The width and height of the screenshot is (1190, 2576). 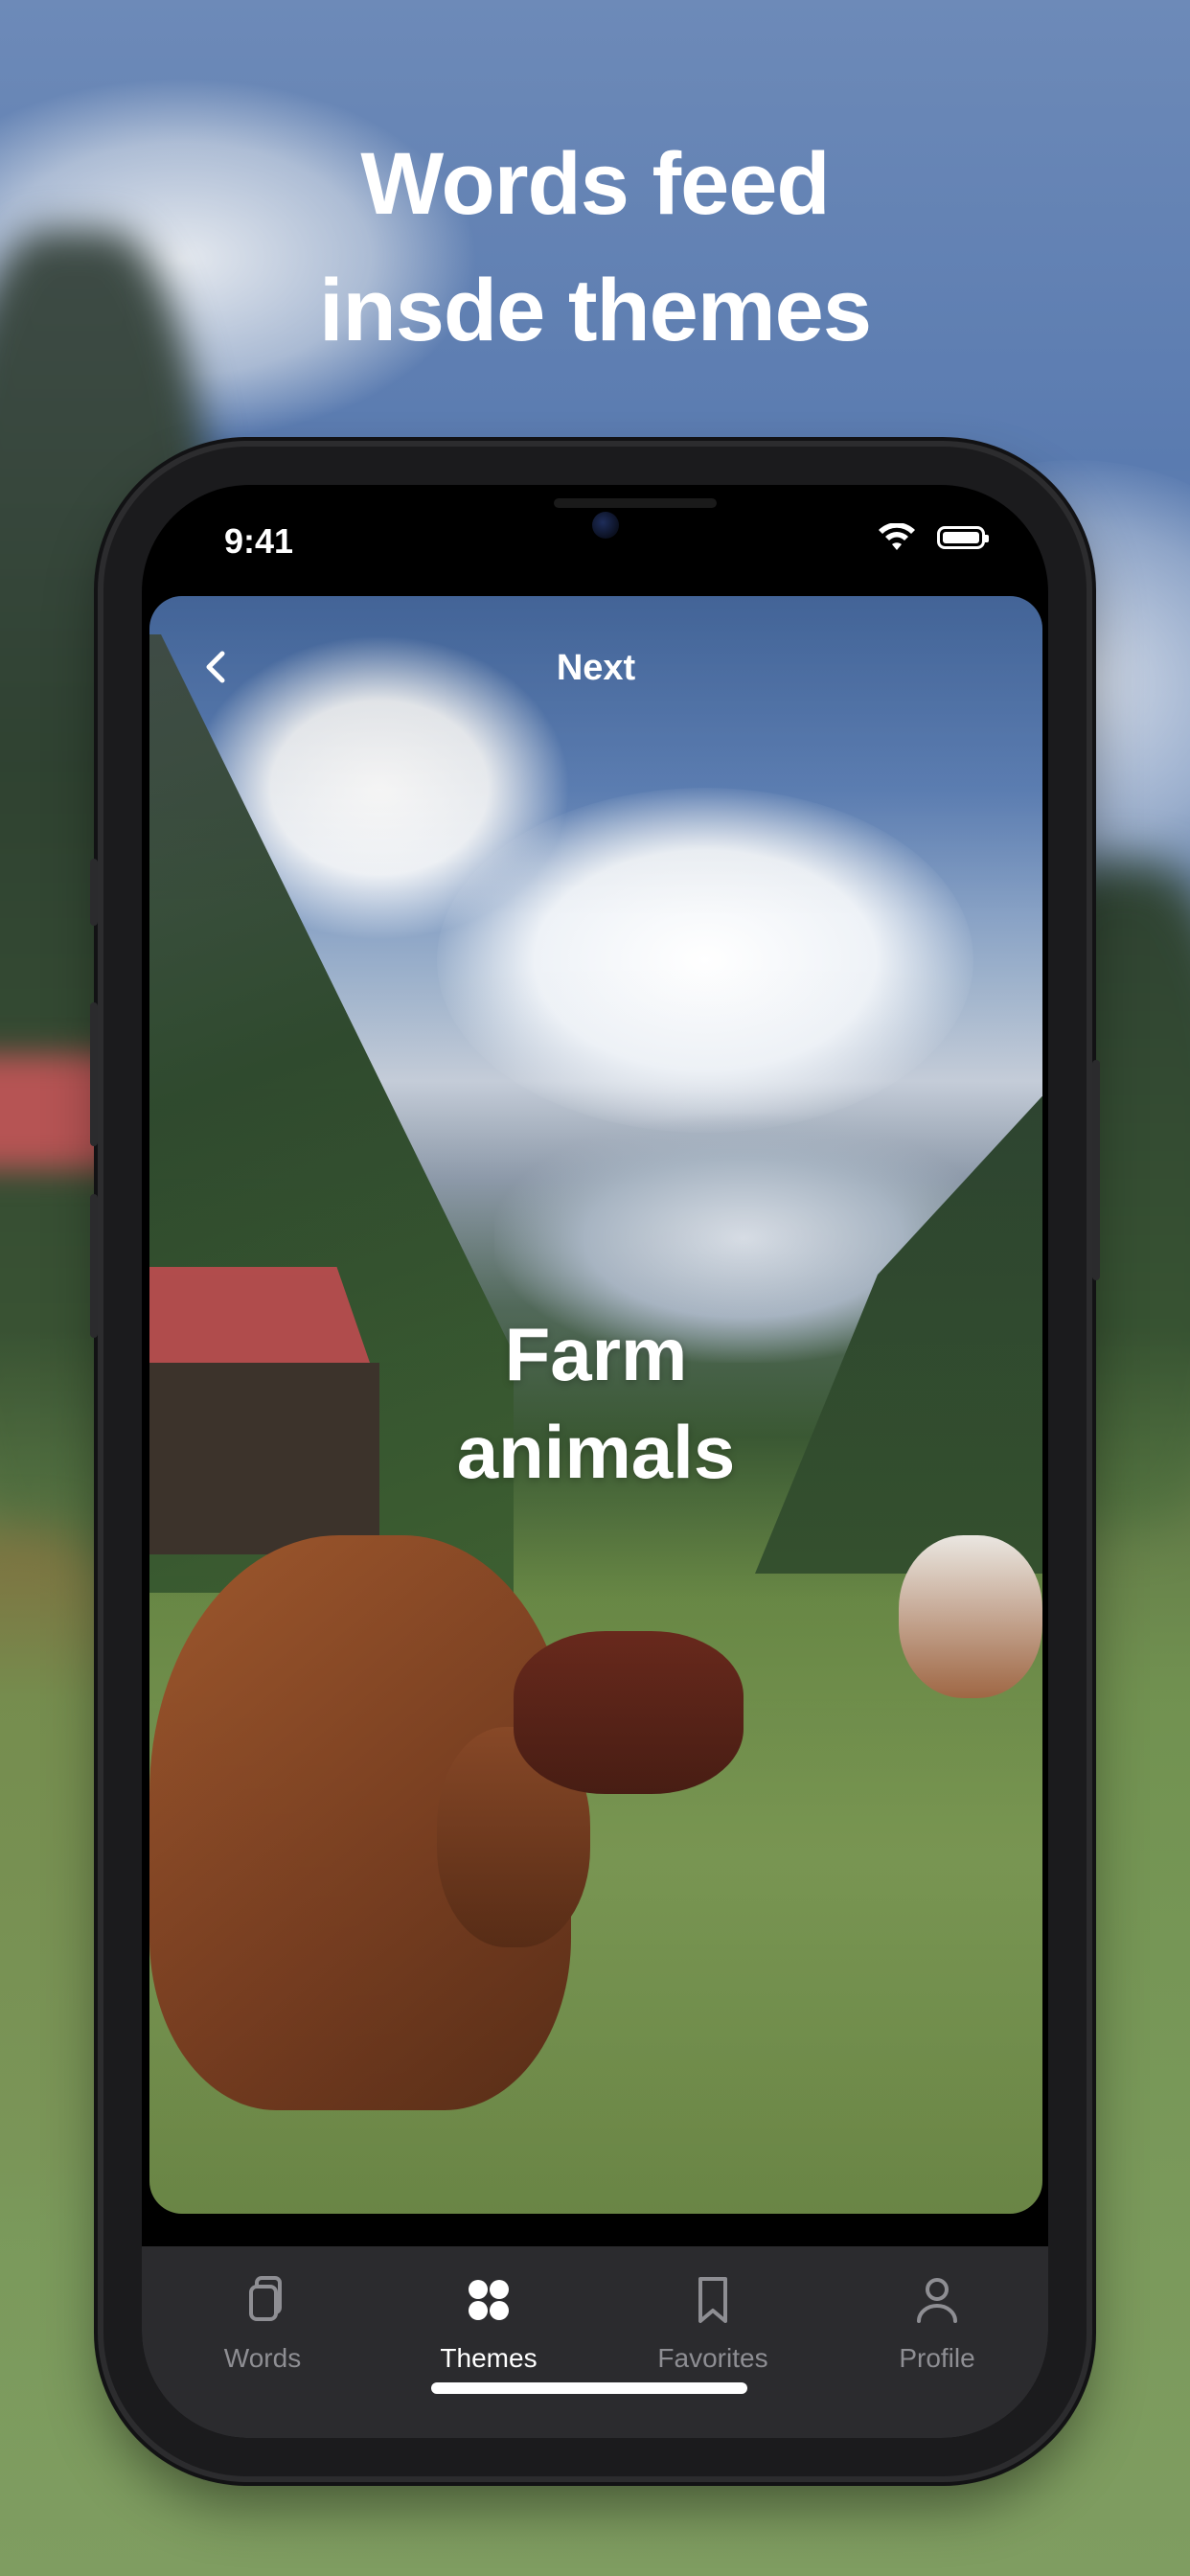 What do you see at coordinates (595, 668) in the screenshot?
I see `next-button: Next` at bounding box center [595, 668].